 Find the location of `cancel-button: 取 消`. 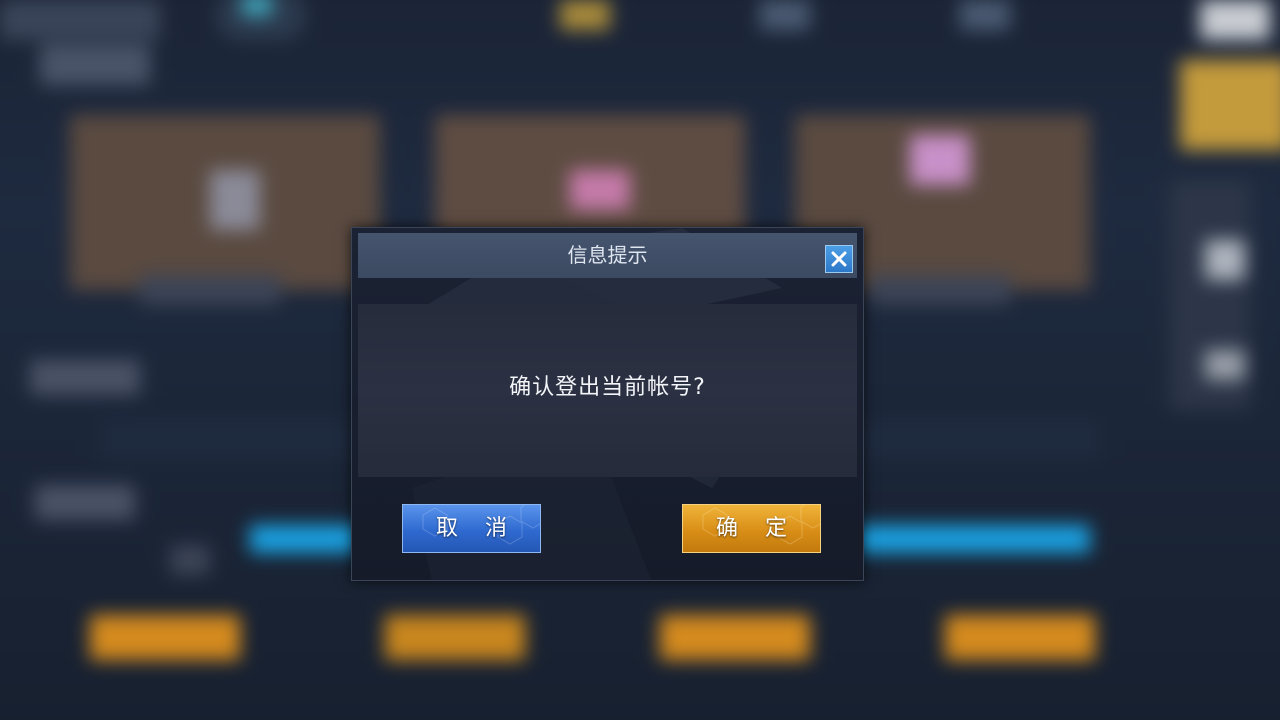

cancel-button: 取 消 is located at coordinates (471, 528).